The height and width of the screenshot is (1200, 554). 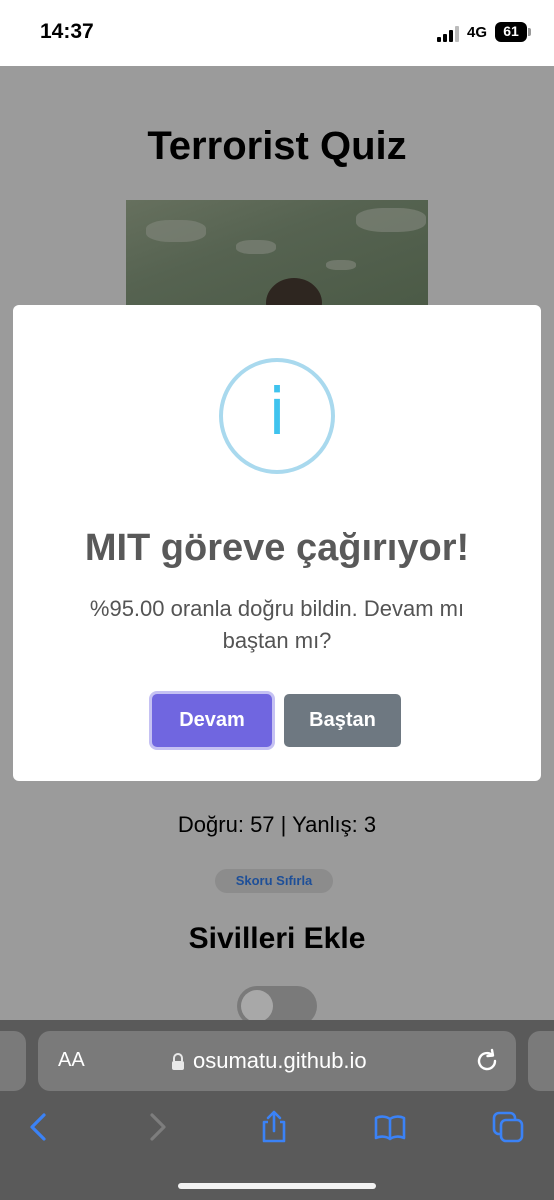 I want to click on bookmarks-icon, so click(x=390, y=1127).